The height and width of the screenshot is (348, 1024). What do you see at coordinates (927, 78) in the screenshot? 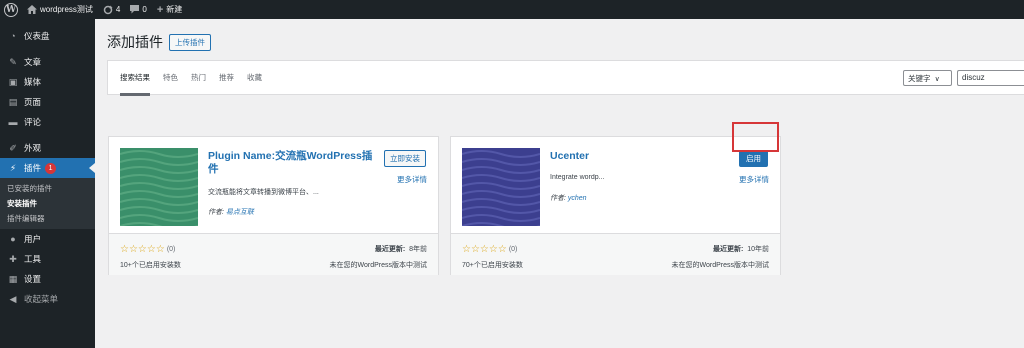
I see `search-type-select: 关键字 ∨` at bounding box center [927, 78].